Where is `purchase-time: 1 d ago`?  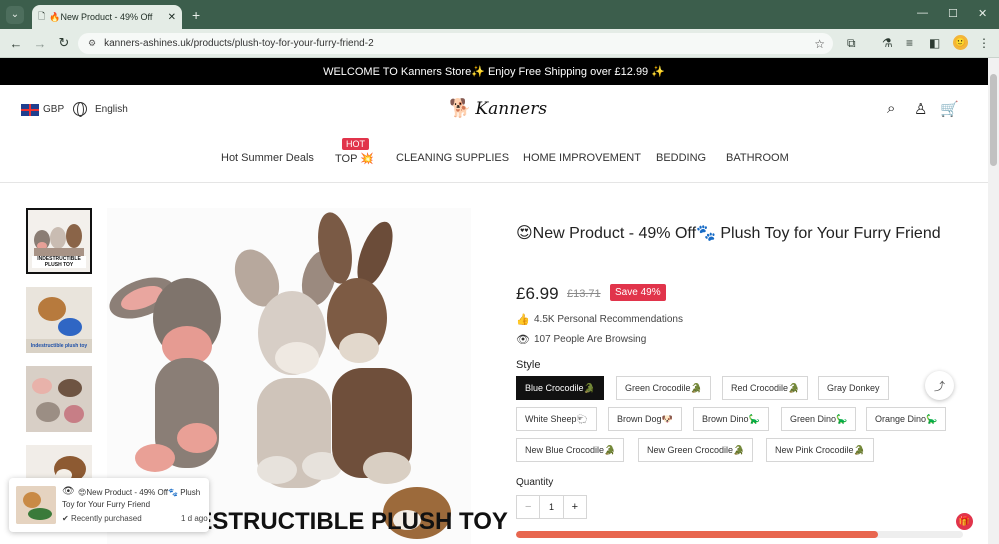
purchase-time: 1 d ago is located at coordinates (194, 518).